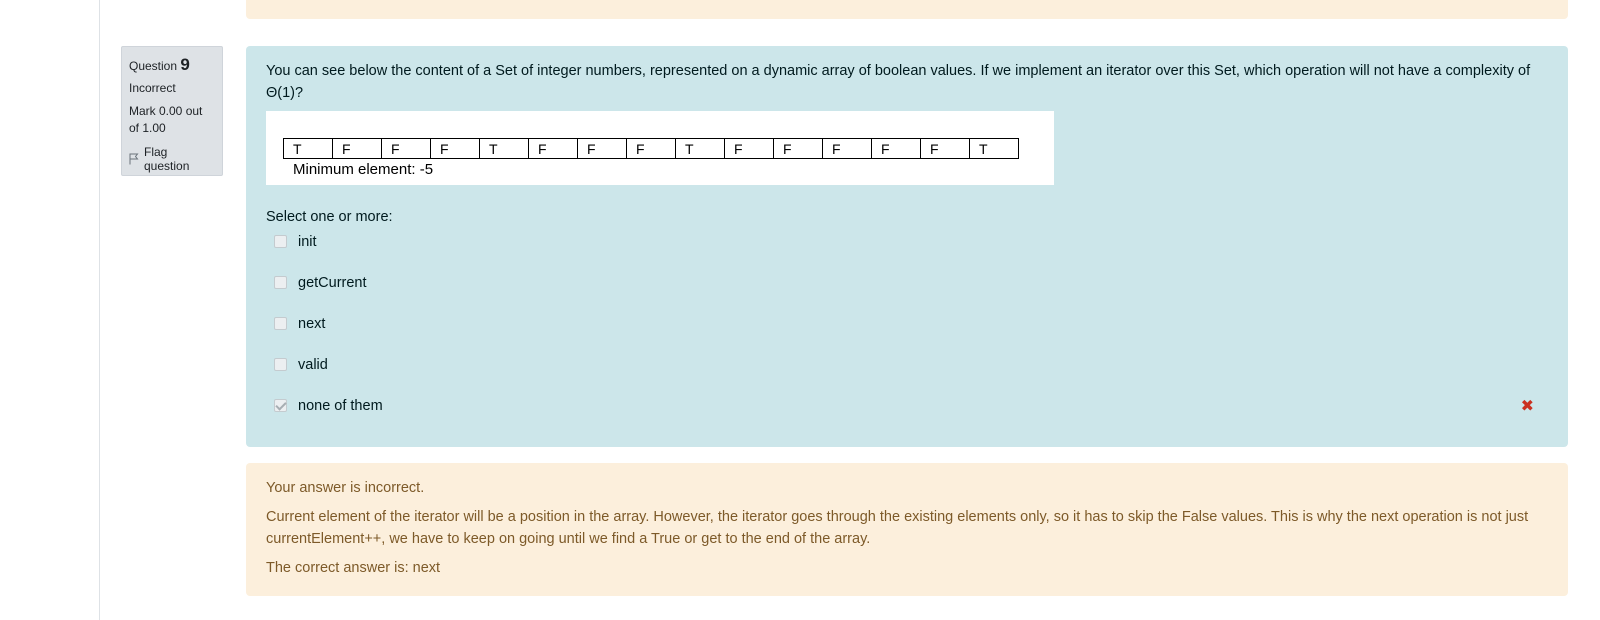 The image size is (1600, 620). I want to click on question-number-line: Question 9, so click(172, 65).